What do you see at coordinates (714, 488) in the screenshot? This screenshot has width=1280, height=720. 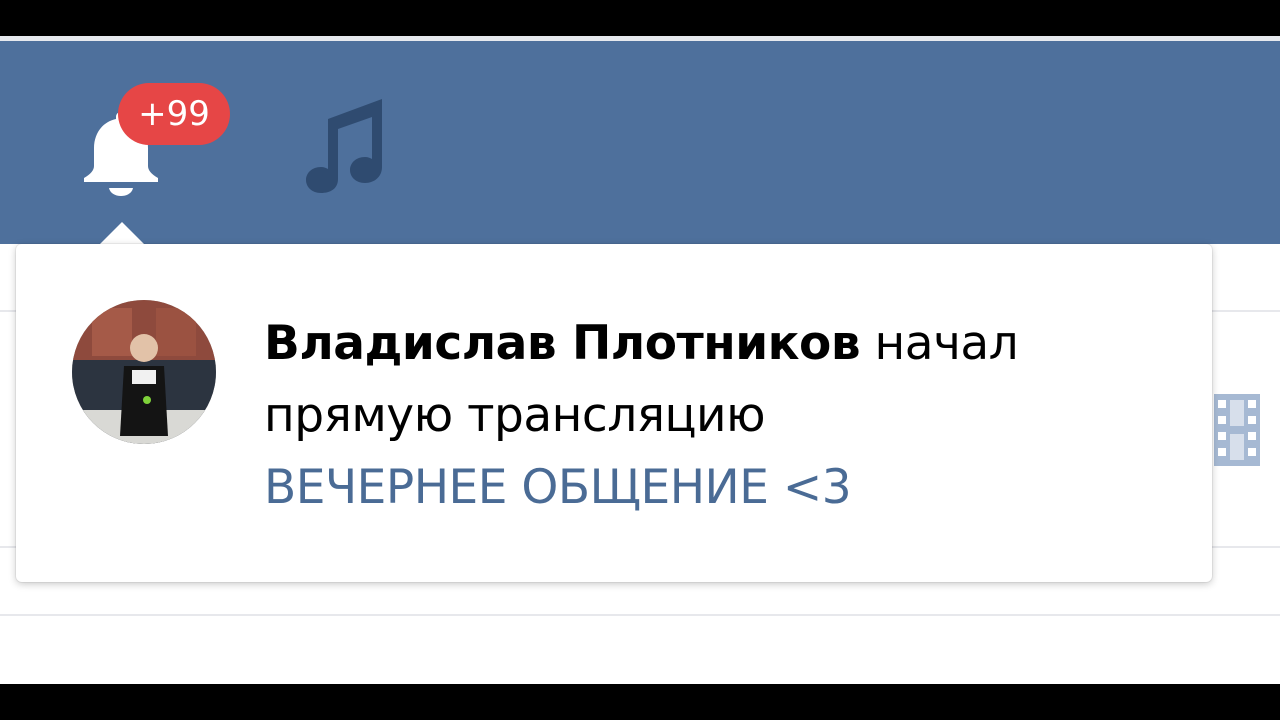 I see `stream-title-link: ВЕЧЕРНЕЕ ОБЩЕНИЕ <3` at bounding box center [714, 488].